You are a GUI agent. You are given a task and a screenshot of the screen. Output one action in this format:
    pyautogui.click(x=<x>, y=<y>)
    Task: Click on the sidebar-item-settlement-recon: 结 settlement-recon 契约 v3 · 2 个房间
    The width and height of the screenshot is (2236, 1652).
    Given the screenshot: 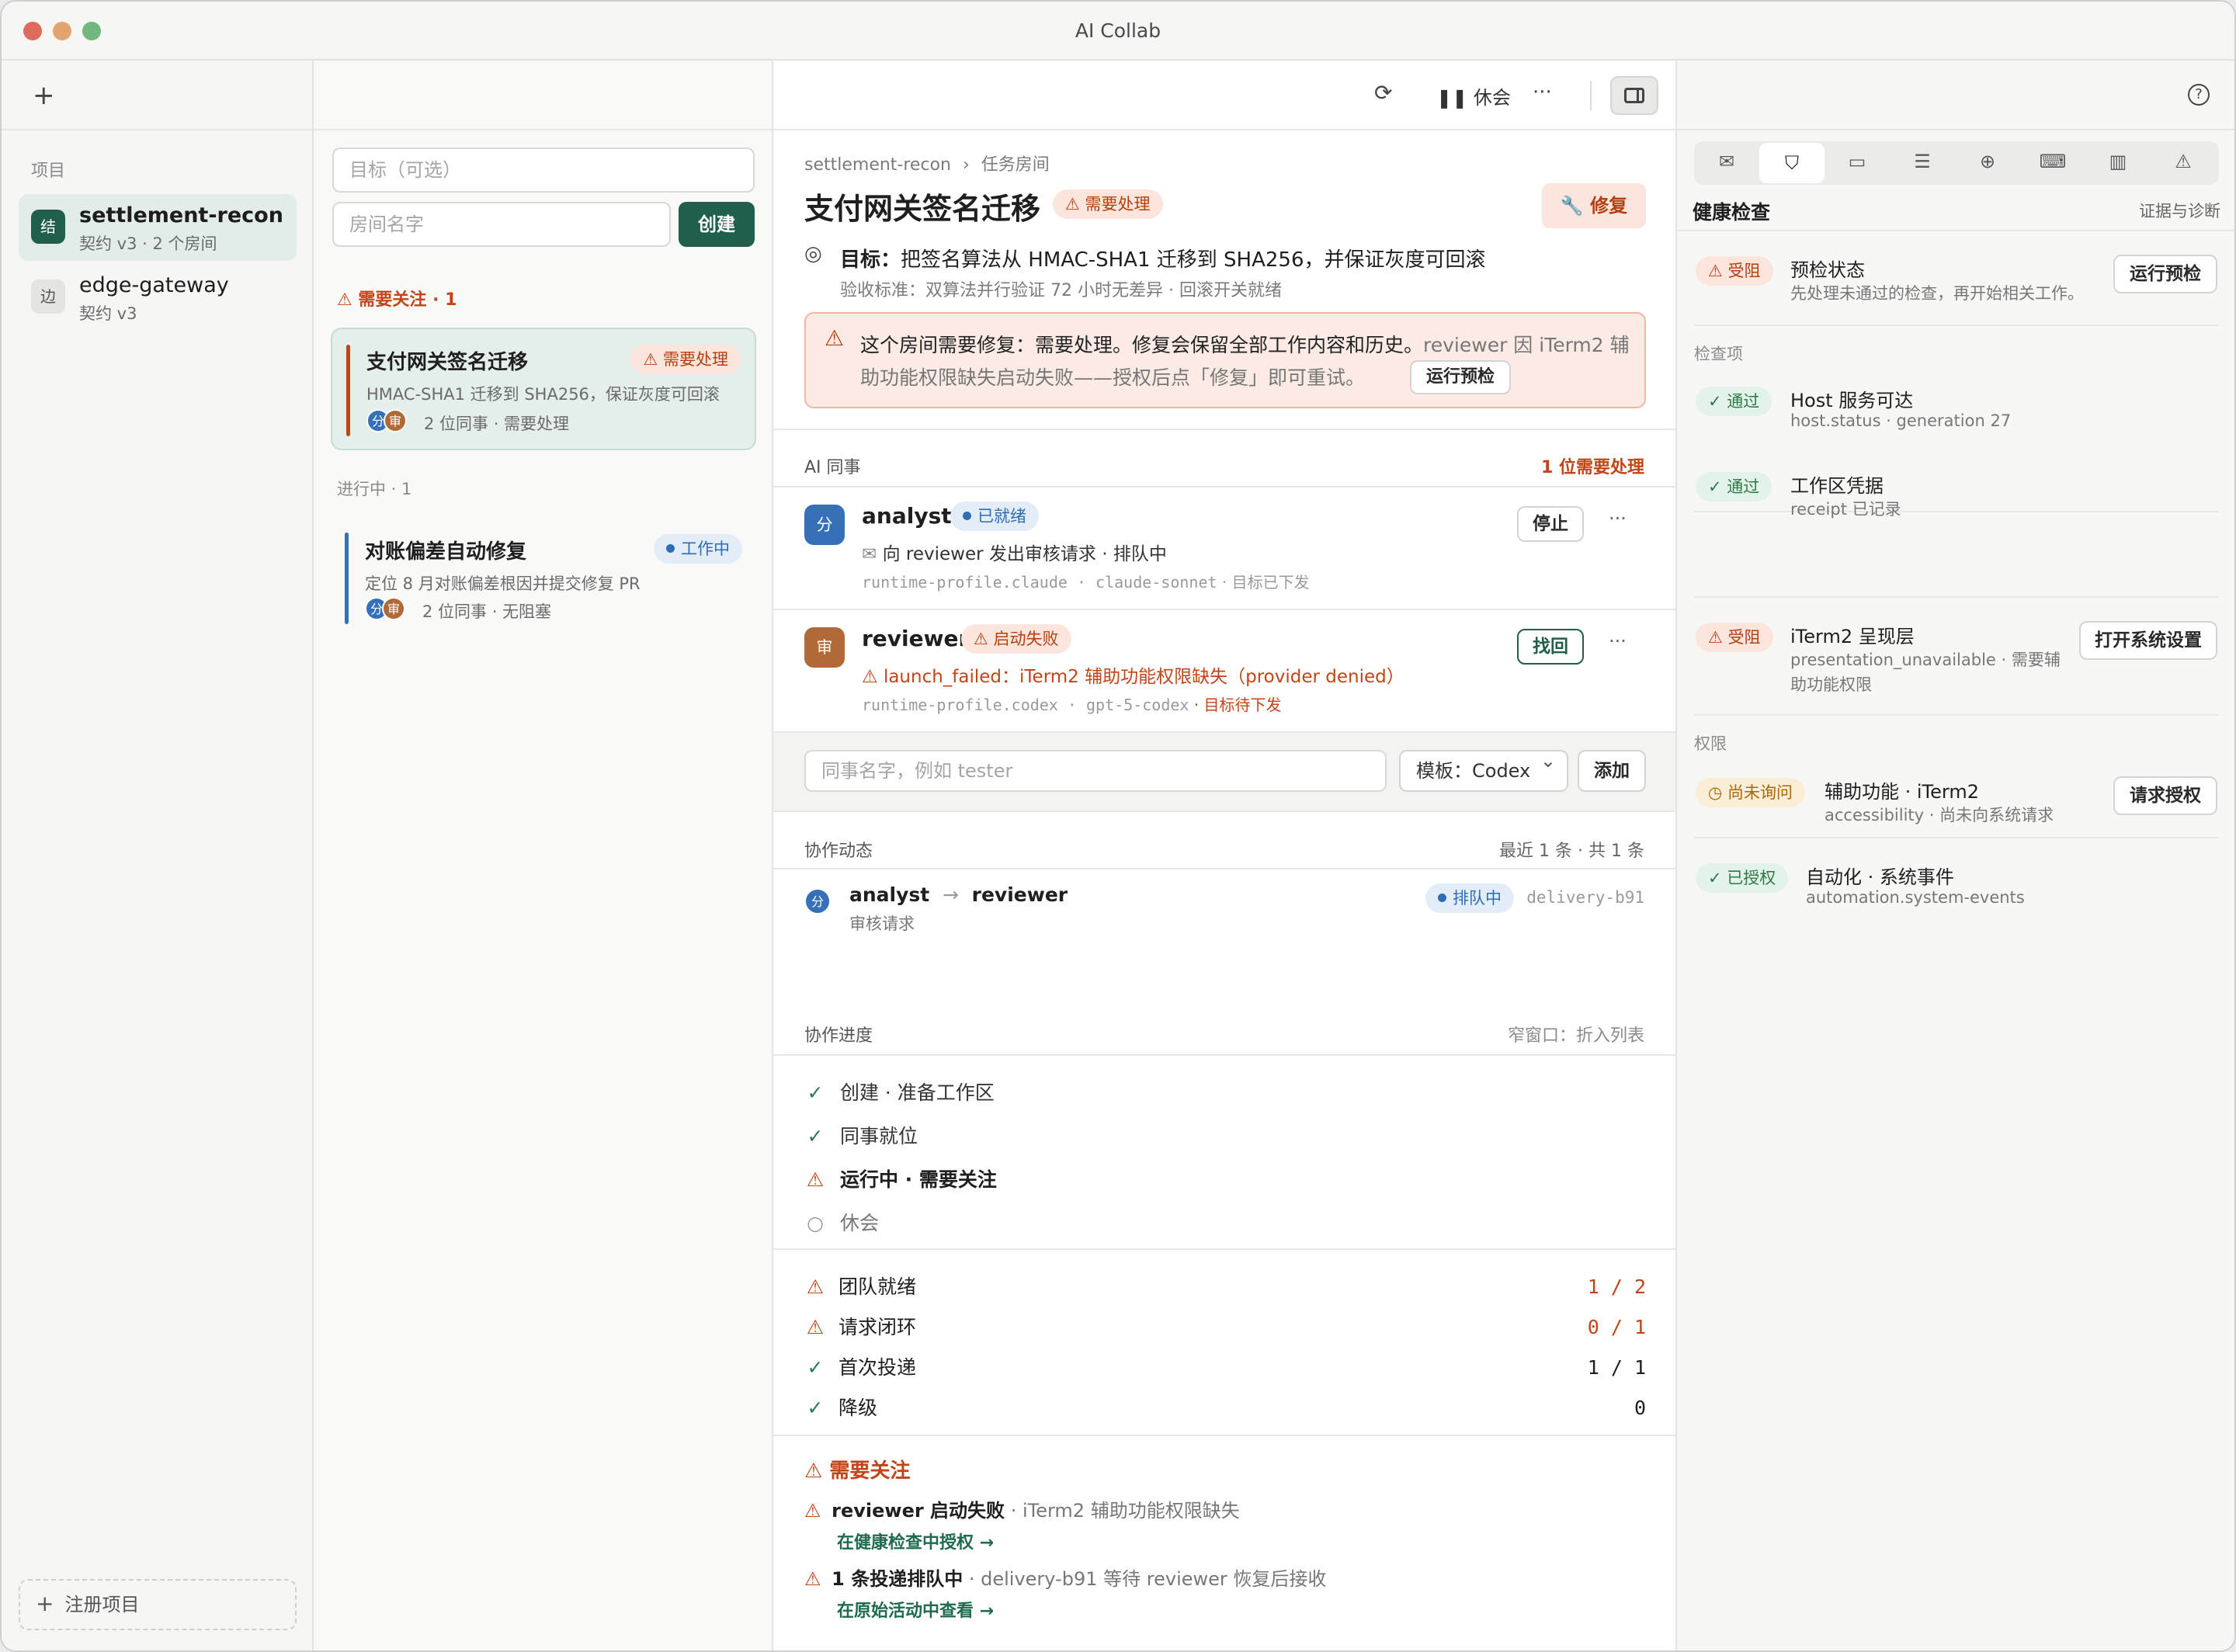 What is the action you would take?
    pyautogui.click(x=158, y=227)
    